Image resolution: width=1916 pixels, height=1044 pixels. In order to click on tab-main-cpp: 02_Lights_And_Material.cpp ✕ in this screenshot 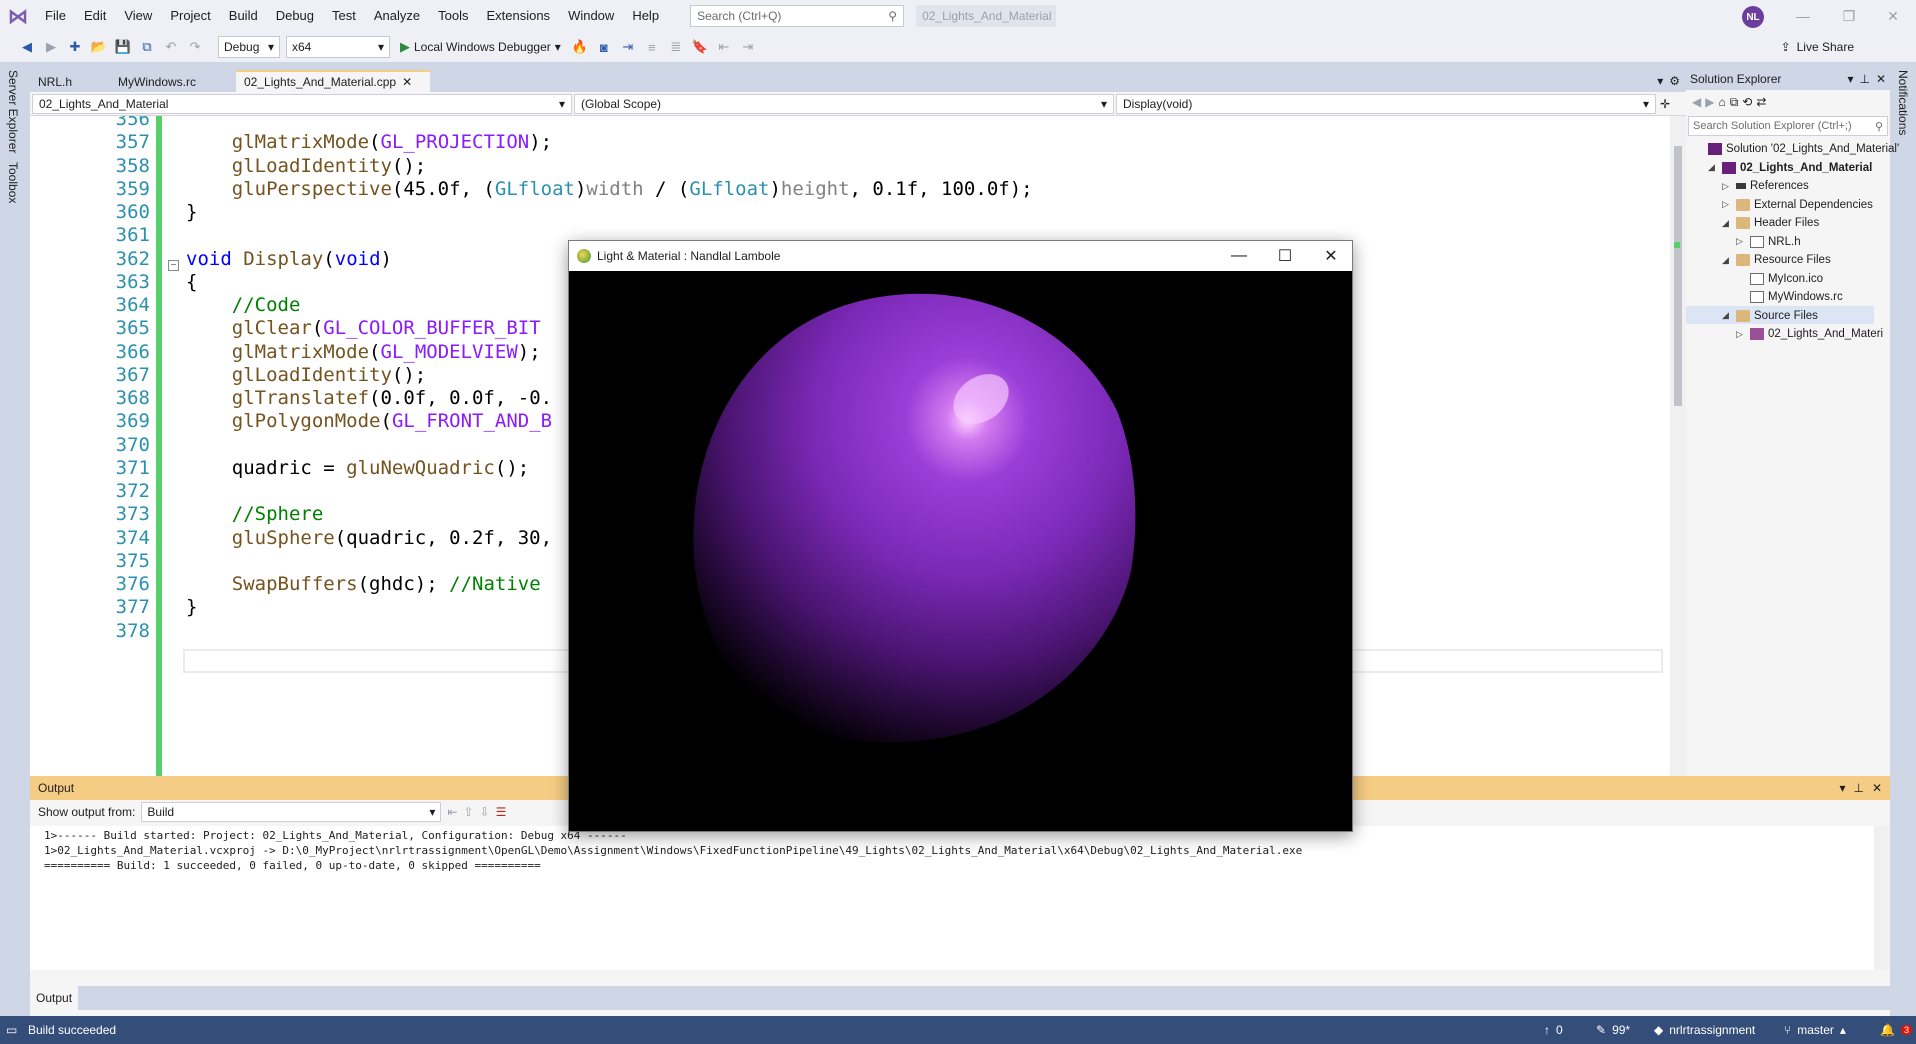, I will do `click(333, 81)`.